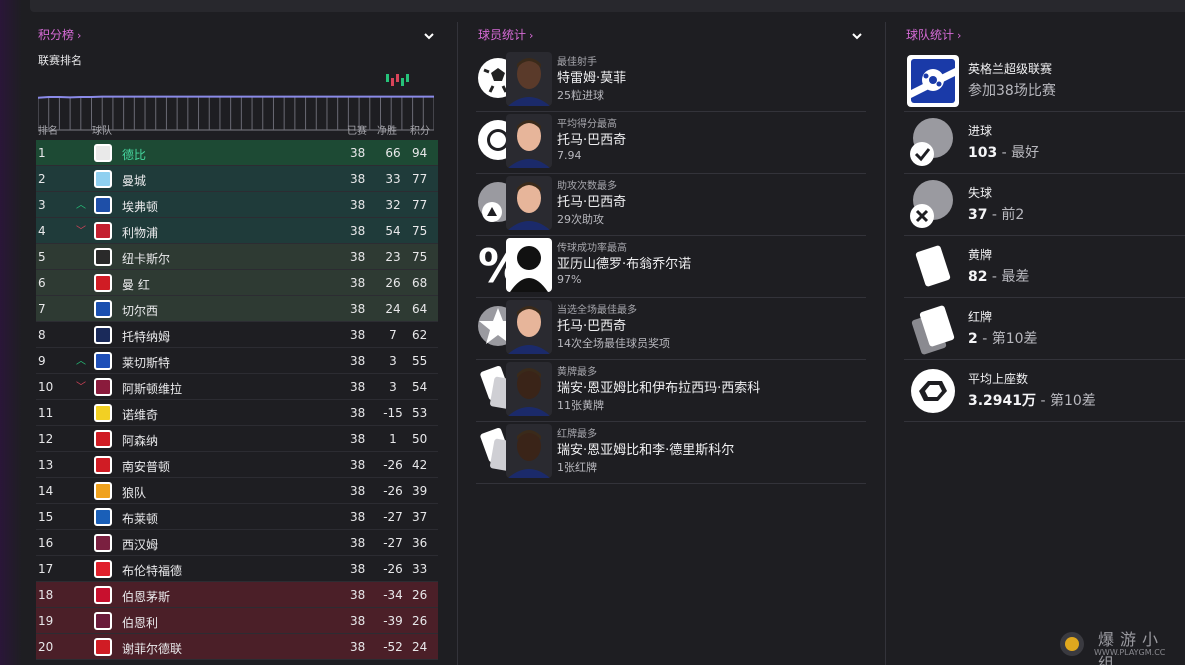  I want to click on team-stat-item: 失球 37 - 前2, so click(1044, 205).